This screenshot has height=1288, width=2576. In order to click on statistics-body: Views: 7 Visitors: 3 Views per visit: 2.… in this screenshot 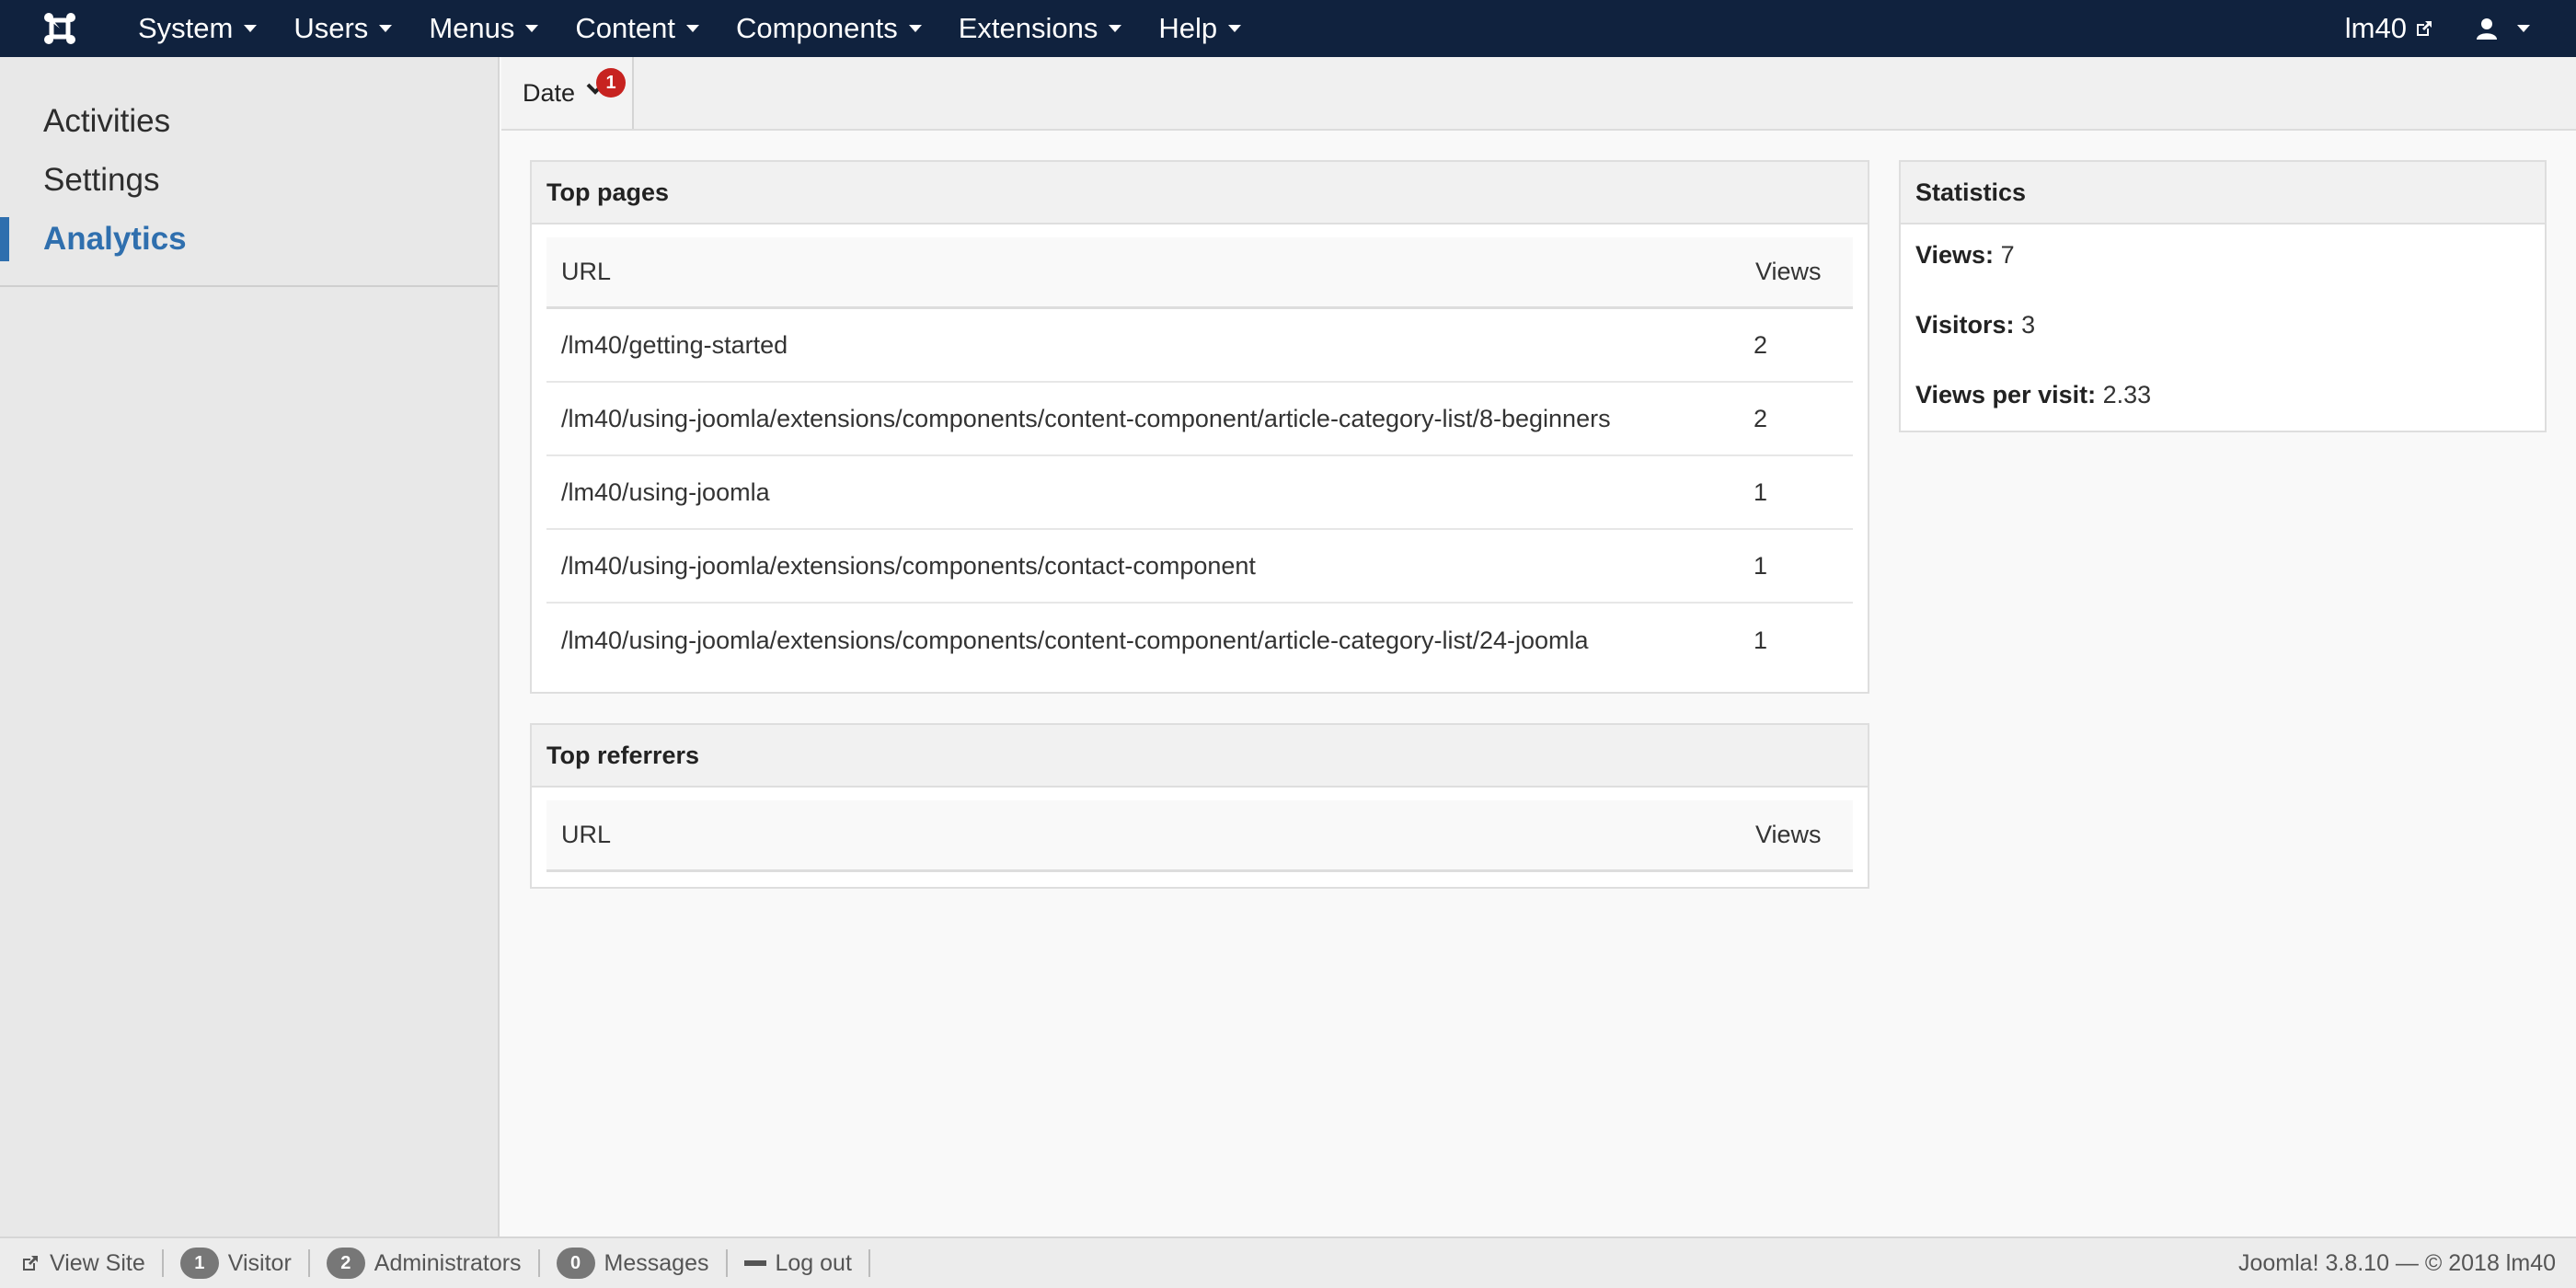, I will do `click(2223, 345)`.